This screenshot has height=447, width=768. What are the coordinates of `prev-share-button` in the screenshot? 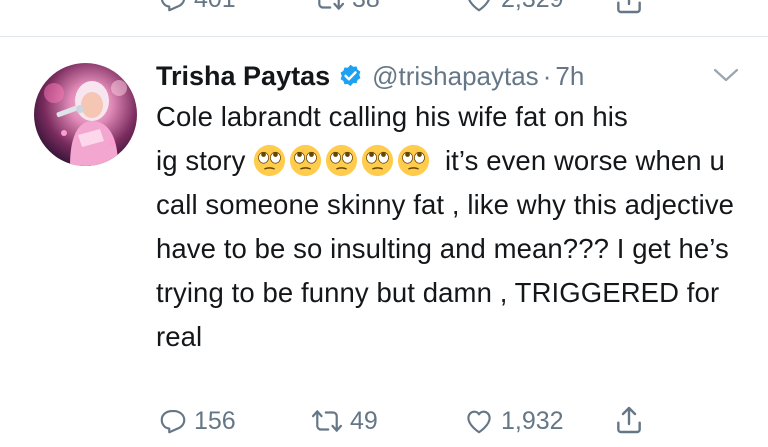 It's located at (629, 8).